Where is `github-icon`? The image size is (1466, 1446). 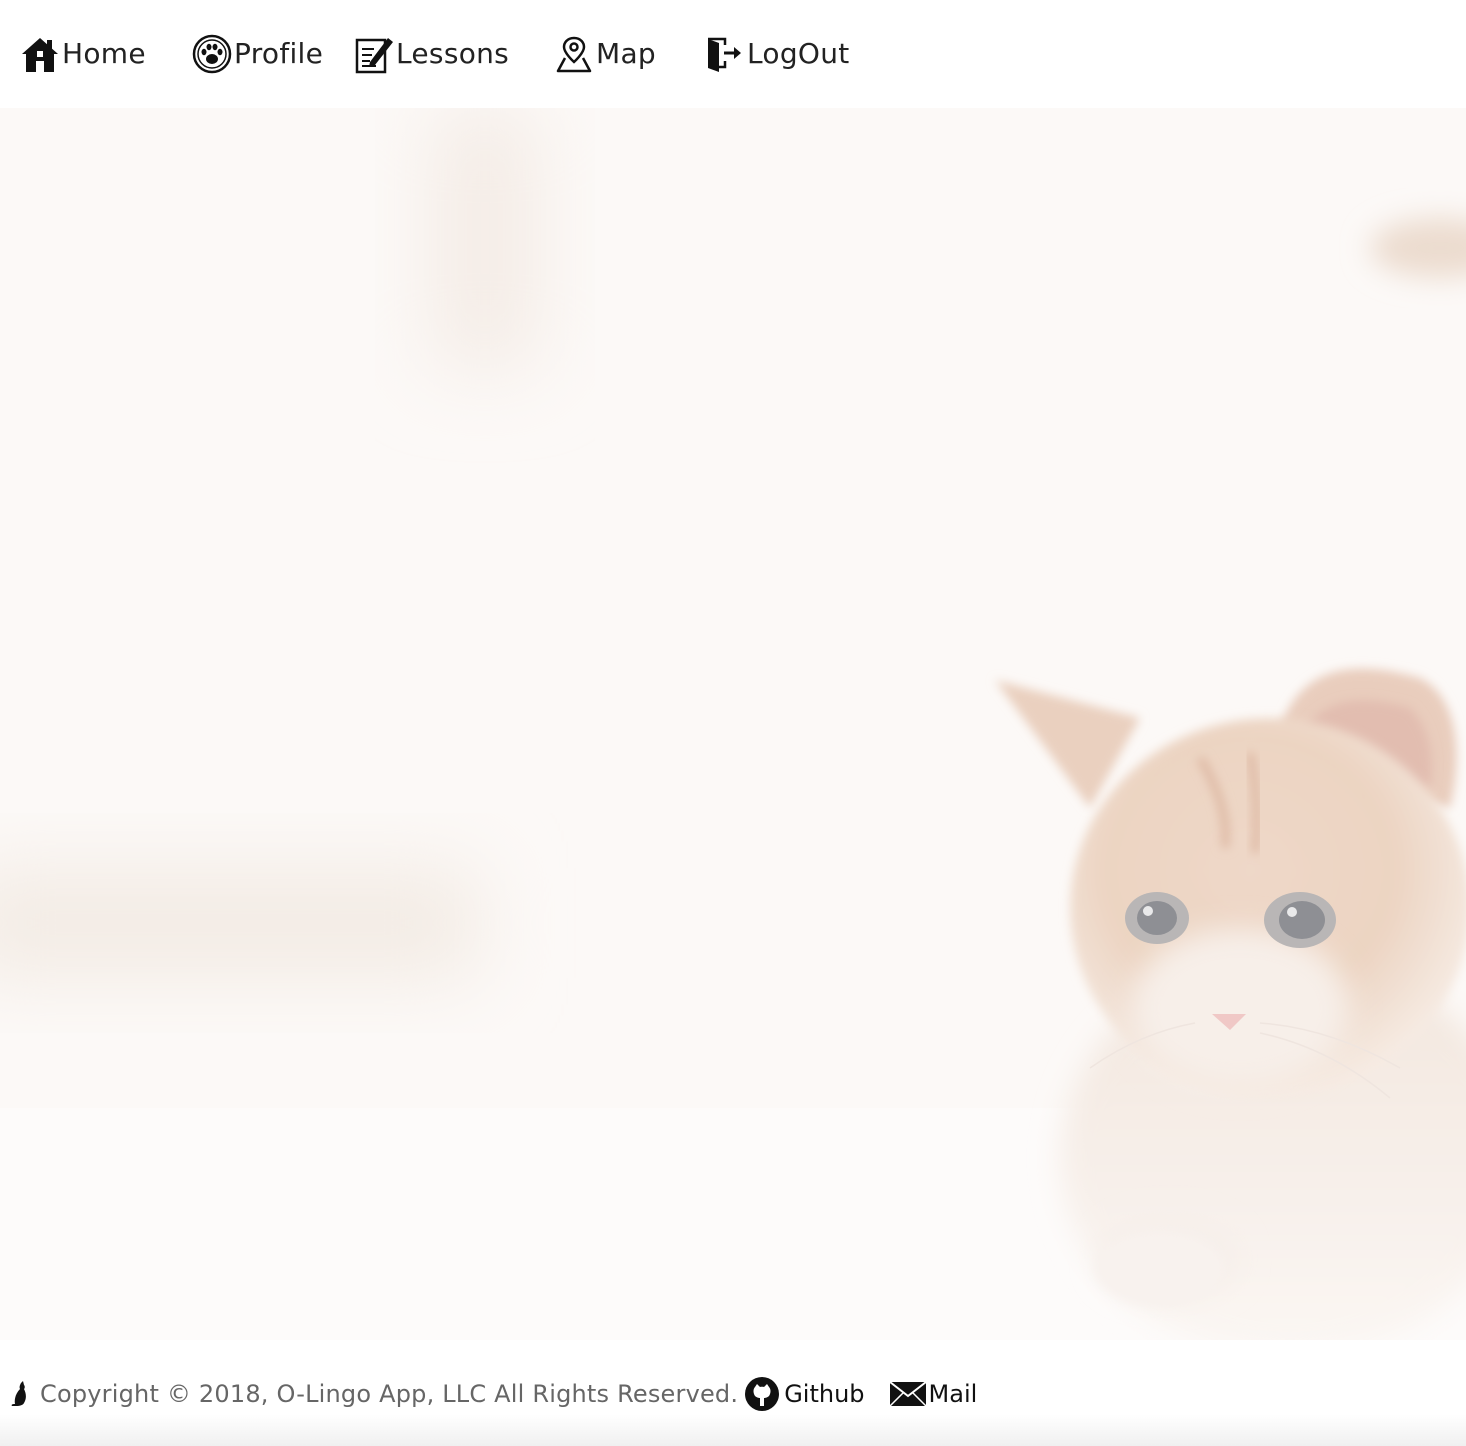
github-icon is located at coordinates (762, 1394).